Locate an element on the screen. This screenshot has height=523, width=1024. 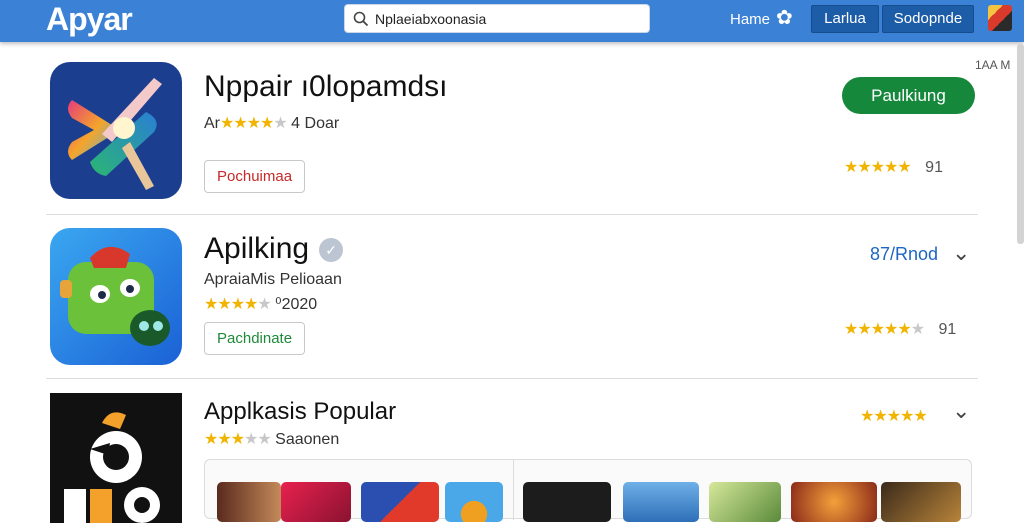
avatar is located at coordinates (1000, 18).